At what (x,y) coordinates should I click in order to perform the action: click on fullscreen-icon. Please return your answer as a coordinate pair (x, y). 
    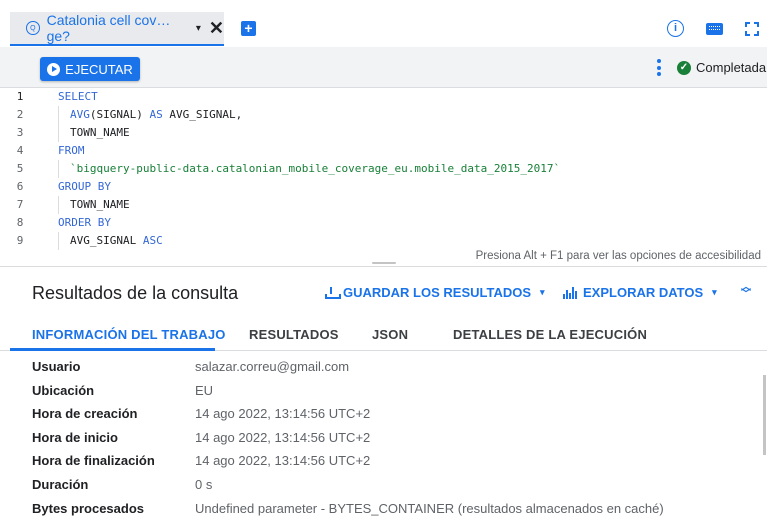
    Looking at the image, I should click on (752, 28).